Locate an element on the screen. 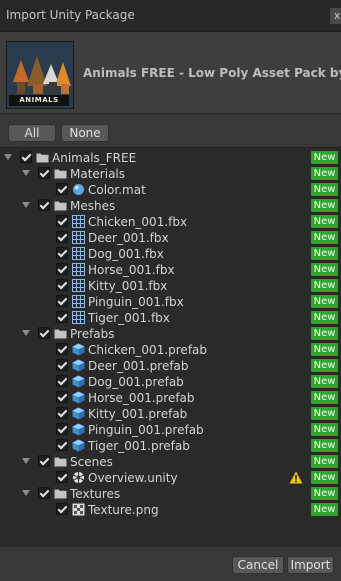 The image size is (341, 581). tree-item-label: Animals_FREE is located at coordinates (94, 158).